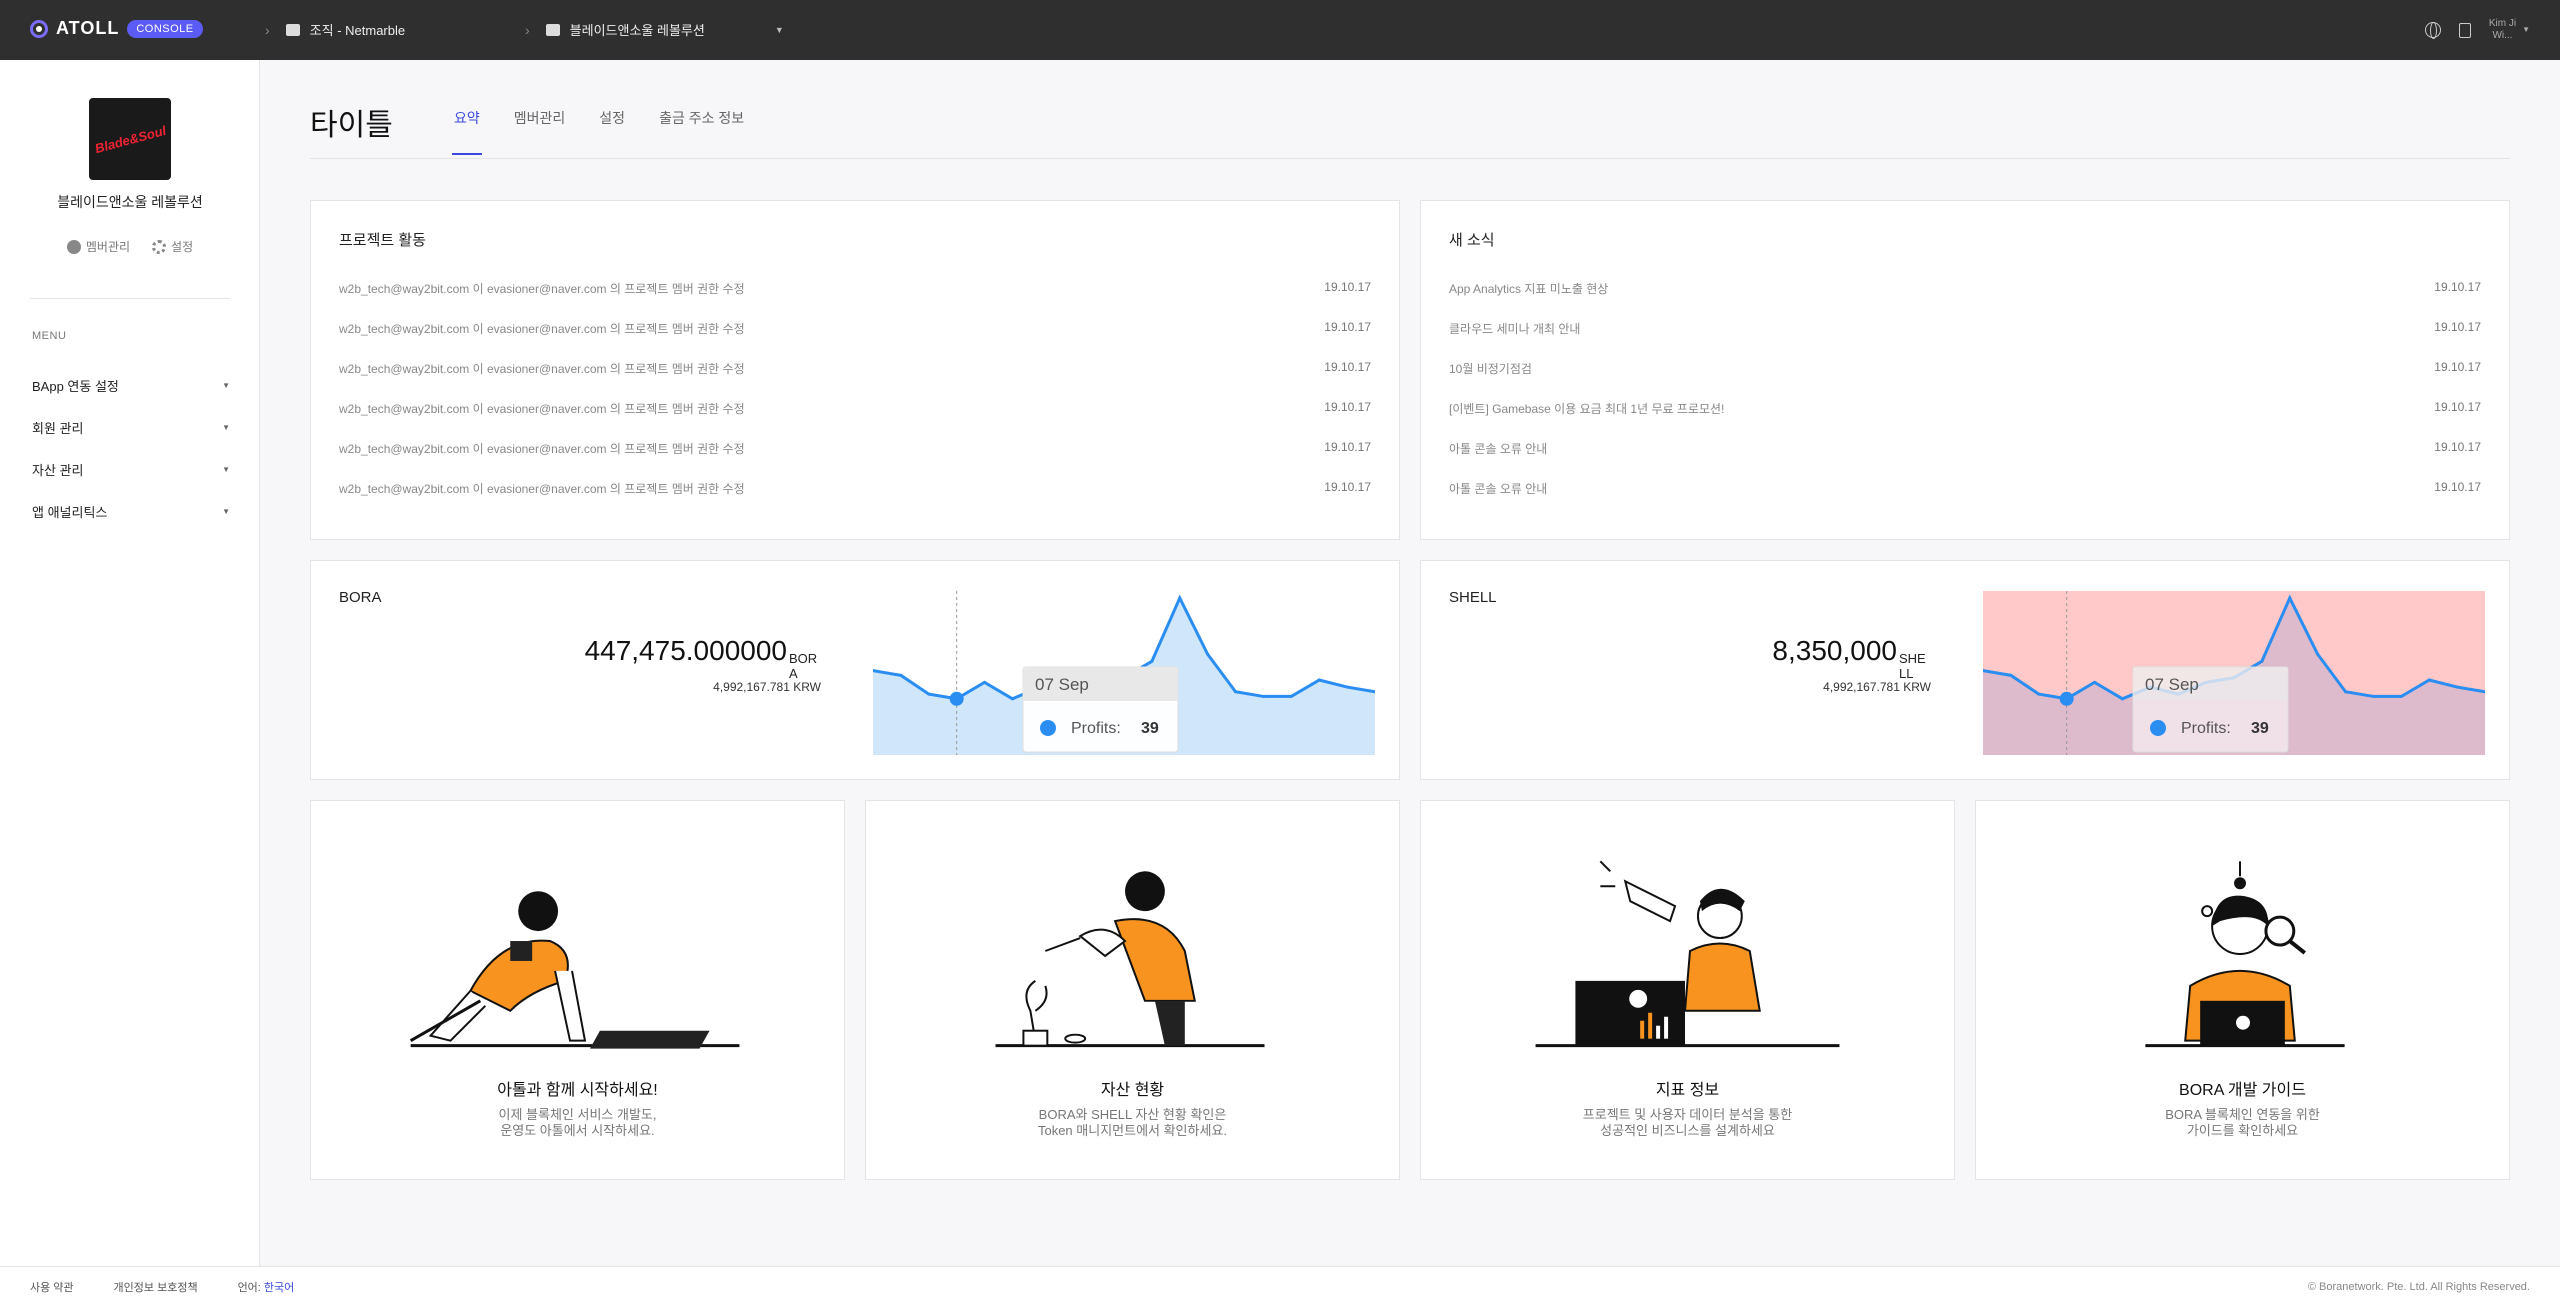 The image size is (2560, 1306). What do you see at coordinates (2464, 30) in the screenshot?
I see `docs-book-icon` at bounding box center [2464, 30].